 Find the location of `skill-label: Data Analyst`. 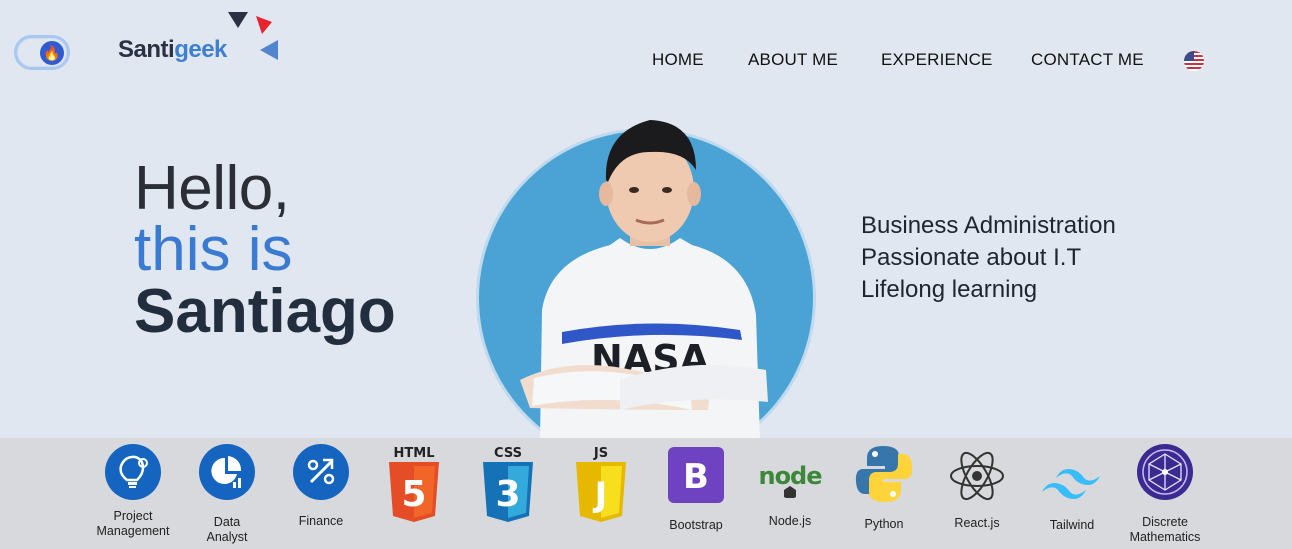

skill-label: Data Analyst is located at coordinates (227, 529).